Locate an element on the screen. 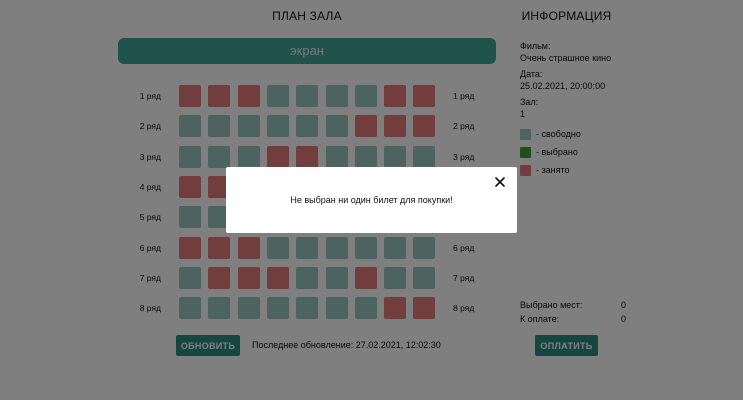 Image resolution: width=743 pixels, height=400 pixels. close-icon is located at coordinates (500, 182).